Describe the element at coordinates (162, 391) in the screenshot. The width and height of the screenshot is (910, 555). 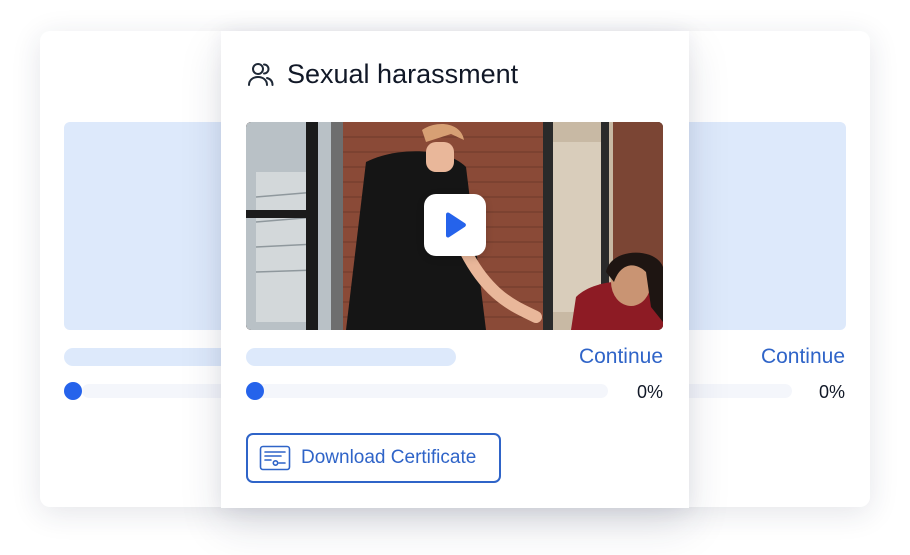
I see `left-course-progress-track` at that location.